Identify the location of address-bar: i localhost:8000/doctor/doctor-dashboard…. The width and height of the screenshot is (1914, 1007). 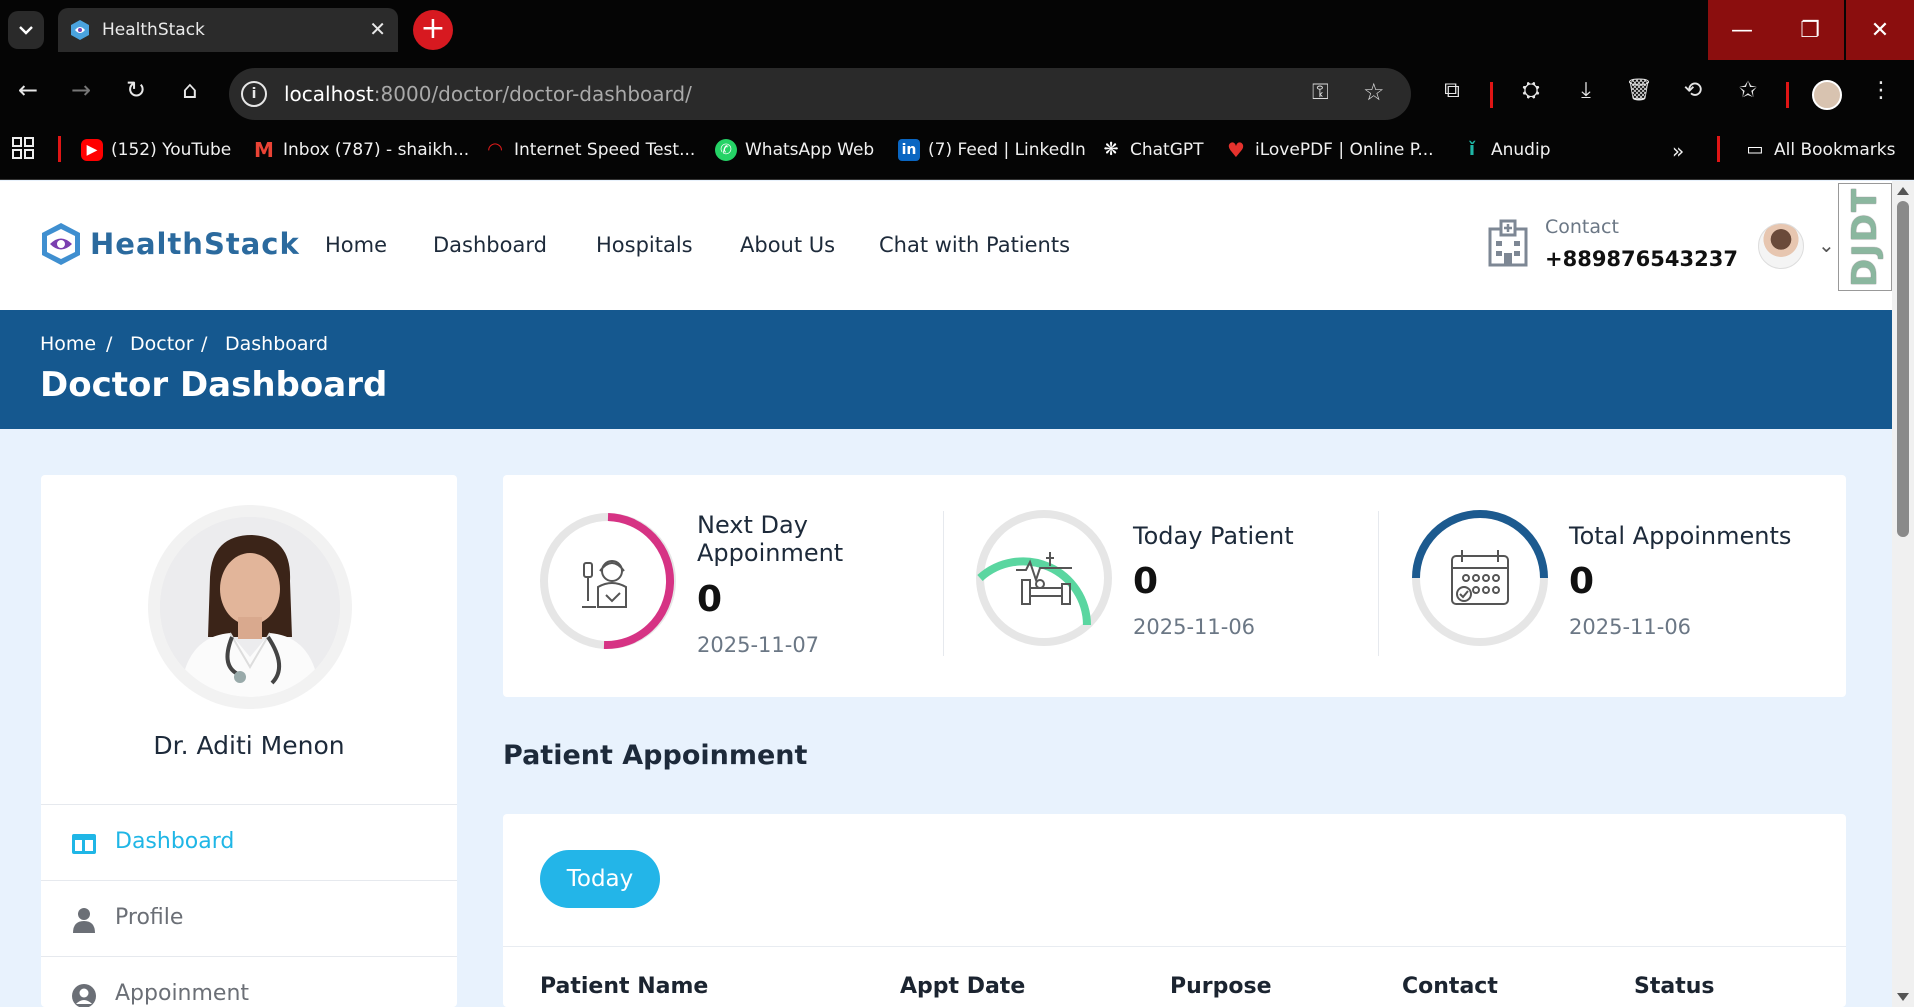
(820, 94).